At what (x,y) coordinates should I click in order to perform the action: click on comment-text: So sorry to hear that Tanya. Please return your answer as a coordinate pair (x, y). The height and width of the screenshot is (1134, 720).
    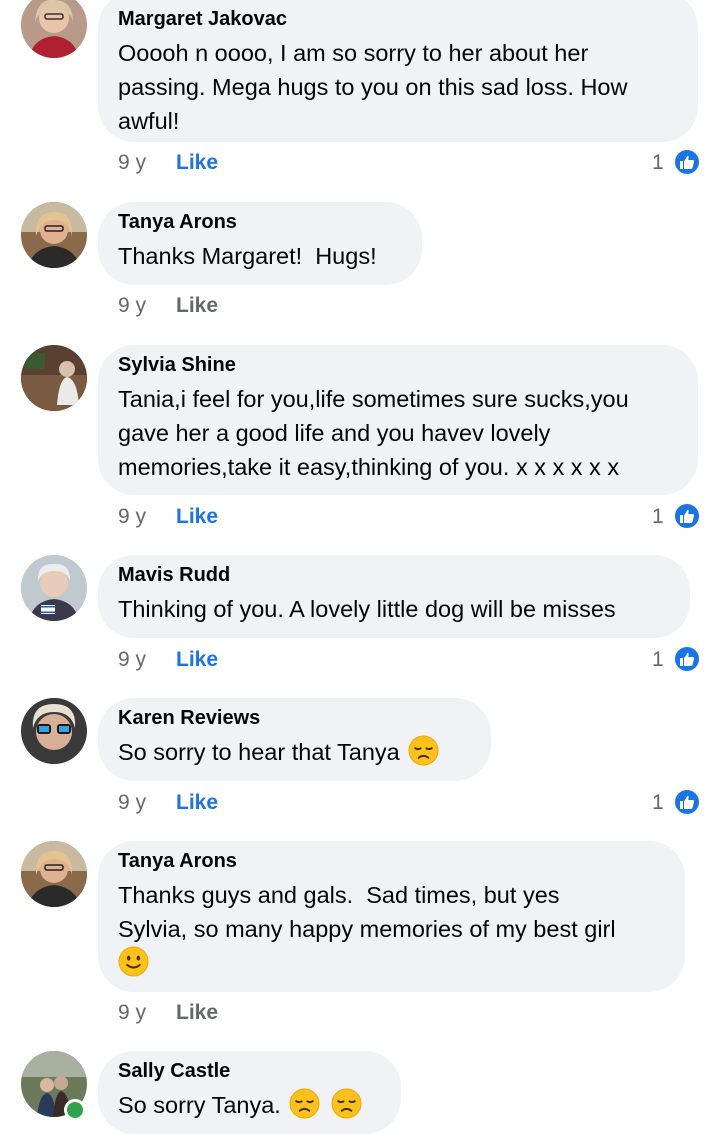
    Looking at the image, I should click on (293, 752).